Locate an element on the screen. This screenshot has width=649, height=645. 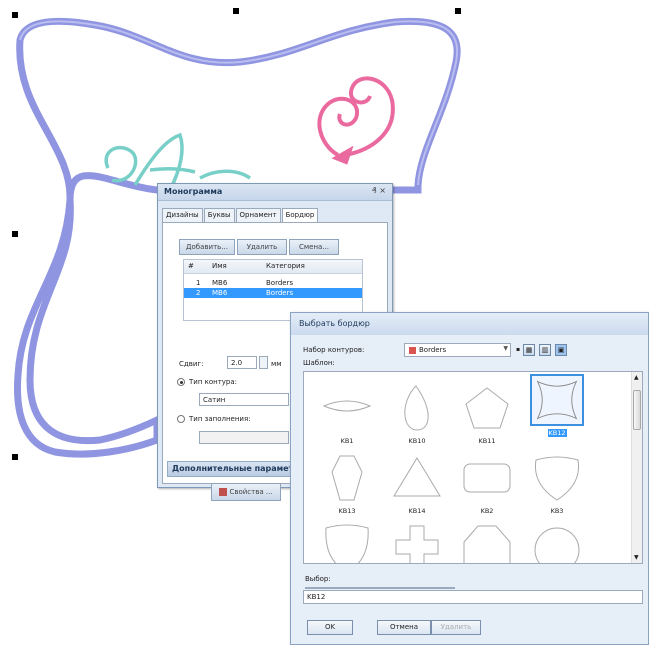
col-name: Имя is located at coordinates (219, 266).